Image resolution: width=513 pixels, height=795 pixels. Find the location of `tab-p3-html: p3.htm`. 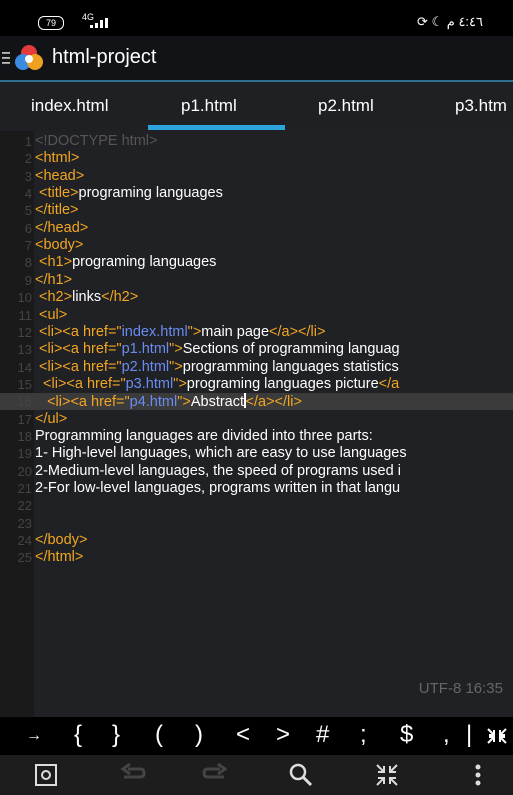

tab-p3-html: p3.htm is located at coordinates (481, 106).